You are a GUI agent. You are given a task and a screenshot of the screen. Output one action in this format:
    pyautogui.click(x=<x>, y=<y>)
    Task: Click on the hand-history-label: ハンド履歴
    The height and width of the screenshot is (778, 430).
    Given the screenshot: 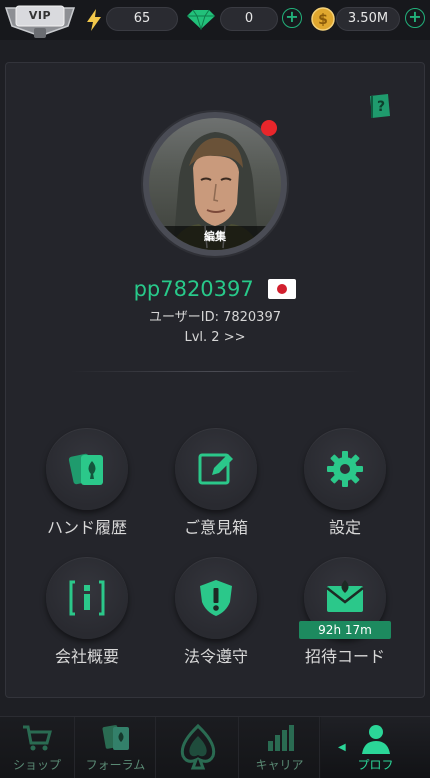 What is the action you would take?
    pyautogui.click(x=86, y=527)
    